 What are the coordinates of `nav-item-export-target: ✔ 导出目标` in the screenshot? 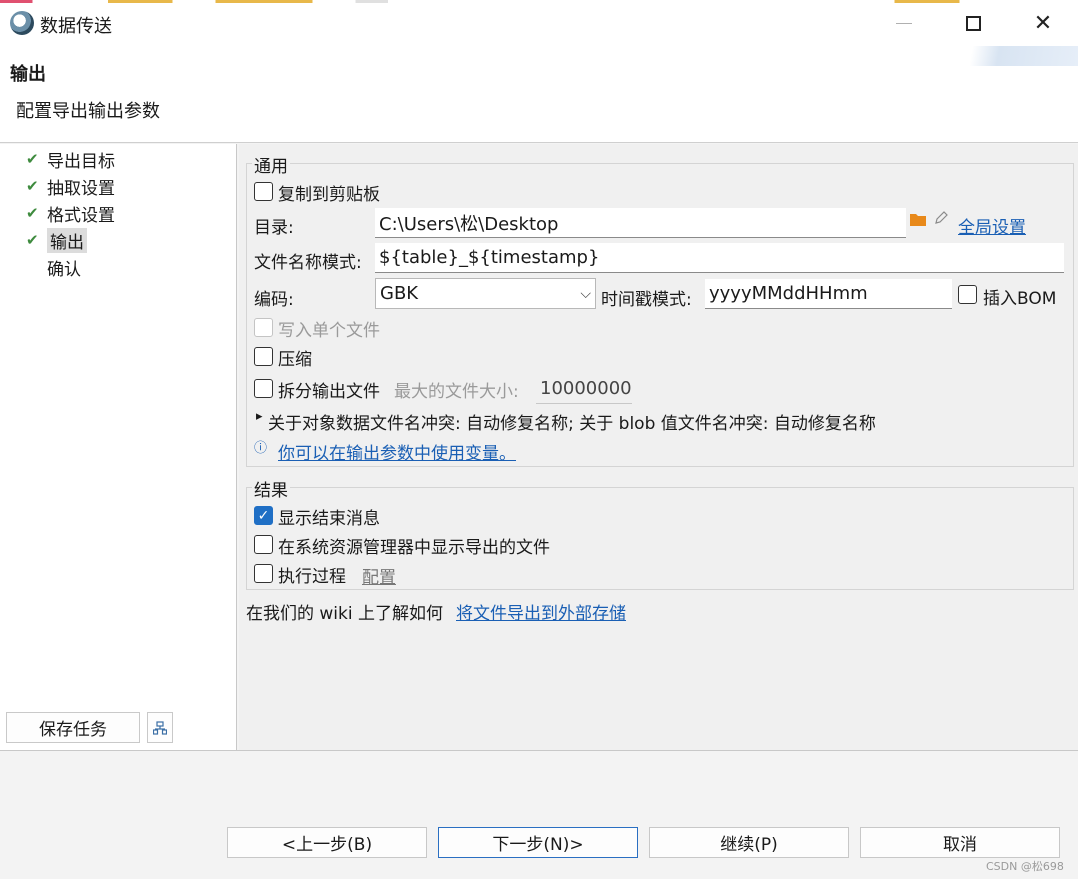 It's located at (70, 159).